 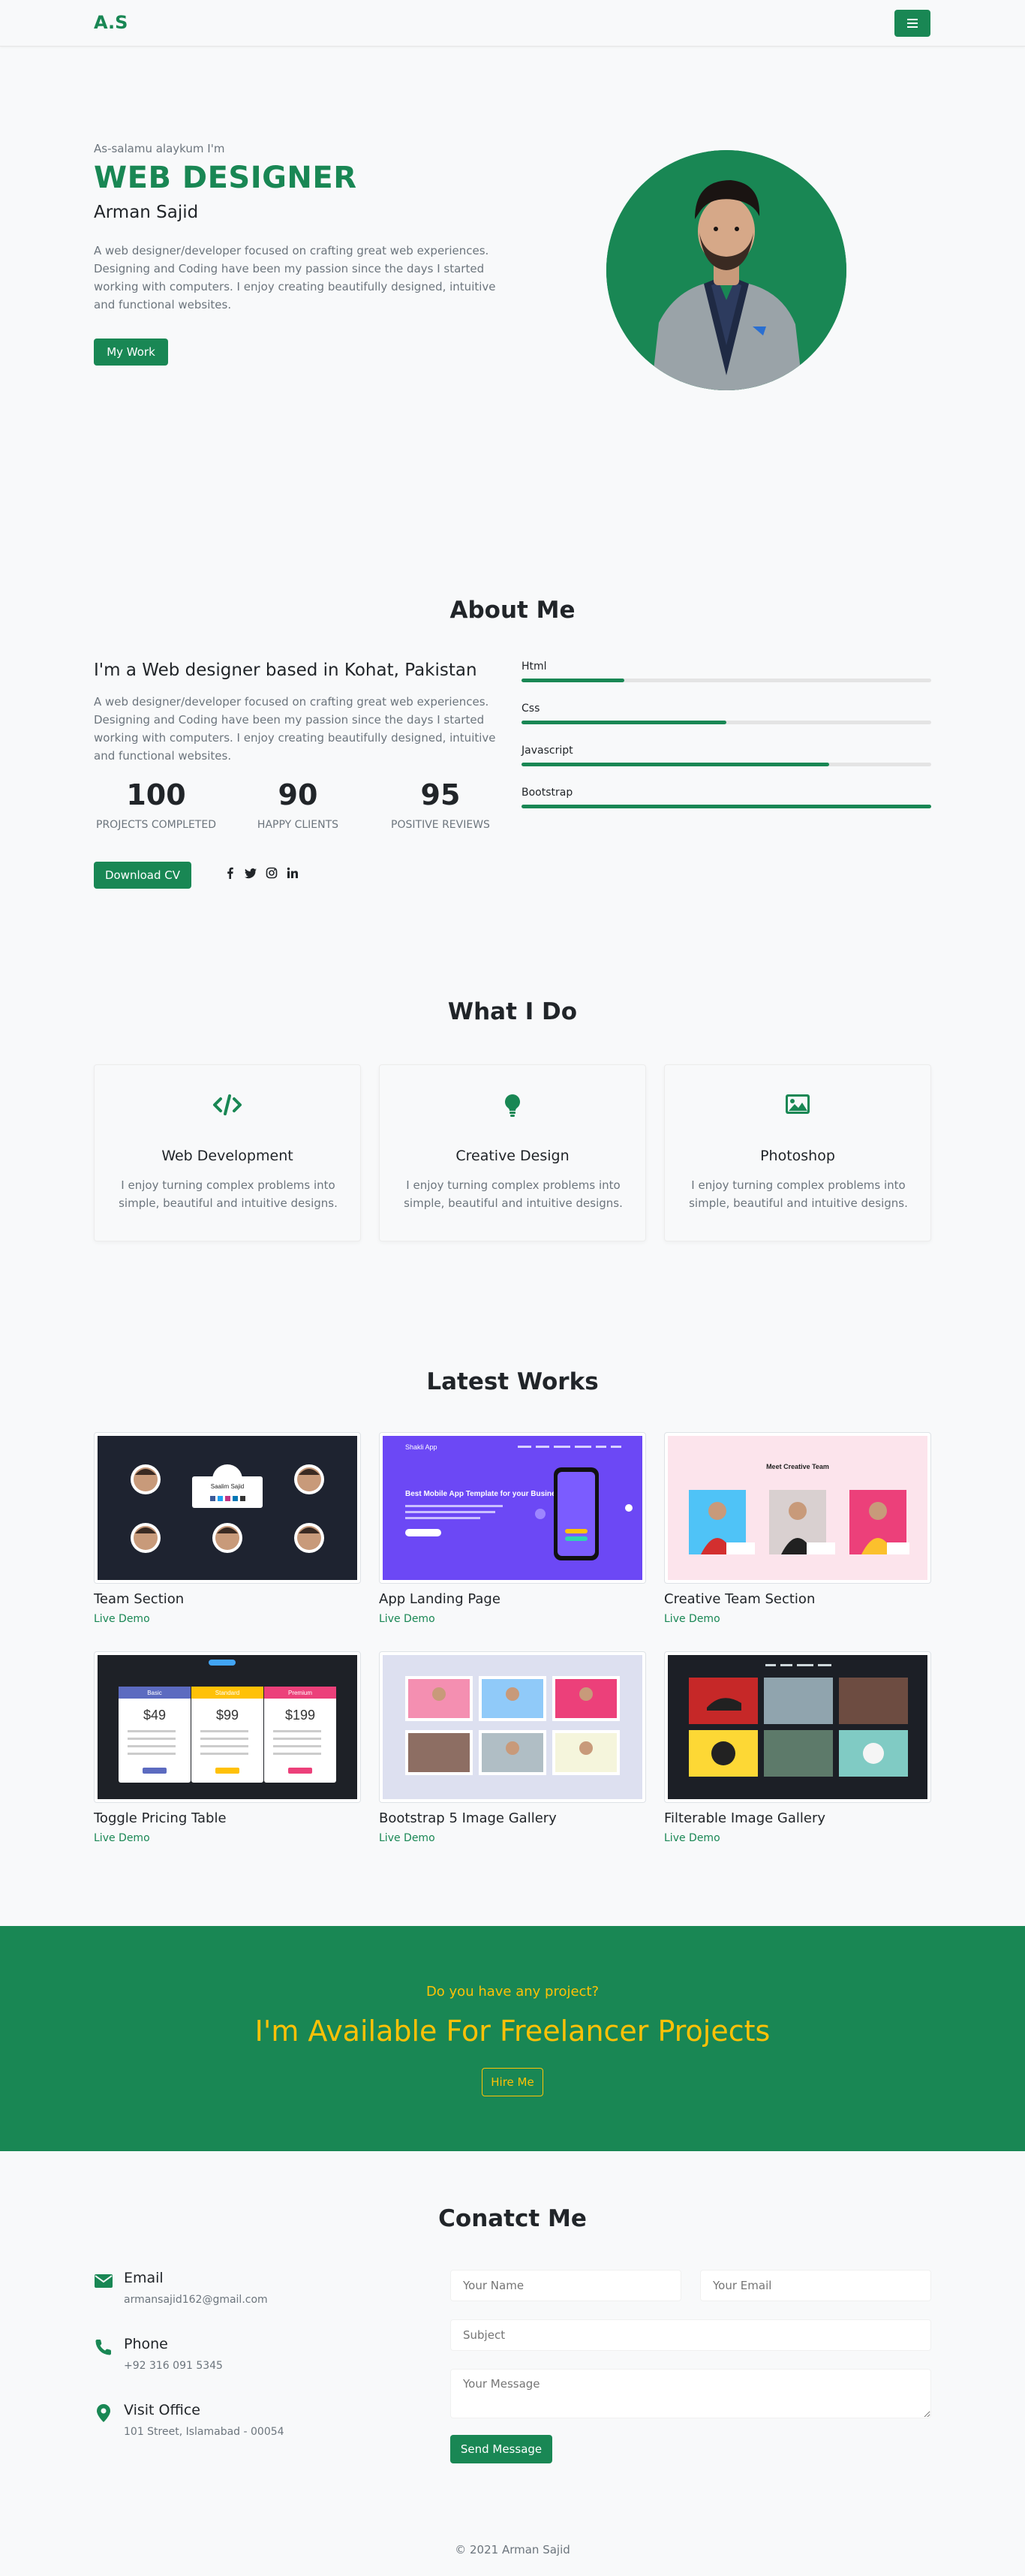 What do you see at coordinates (548, 793) in the screenshot?
I see `skill-label: Bootstrap` at bounding box center [548, 793].